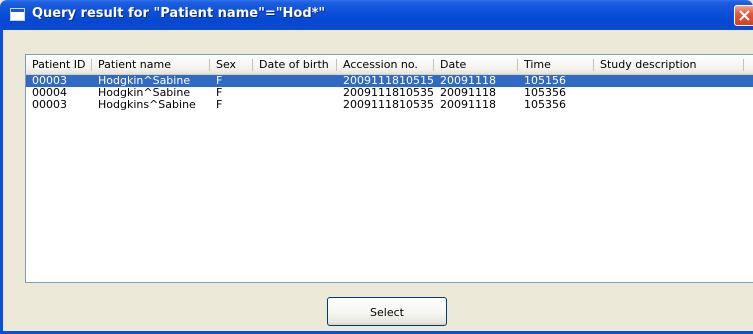 Image resolution: width=753 pixels, height=334 pixels. What do you see at coordinates (231, 64) in the screenshot?
I see `column-header: Sex` at bounding box center [231, 64].